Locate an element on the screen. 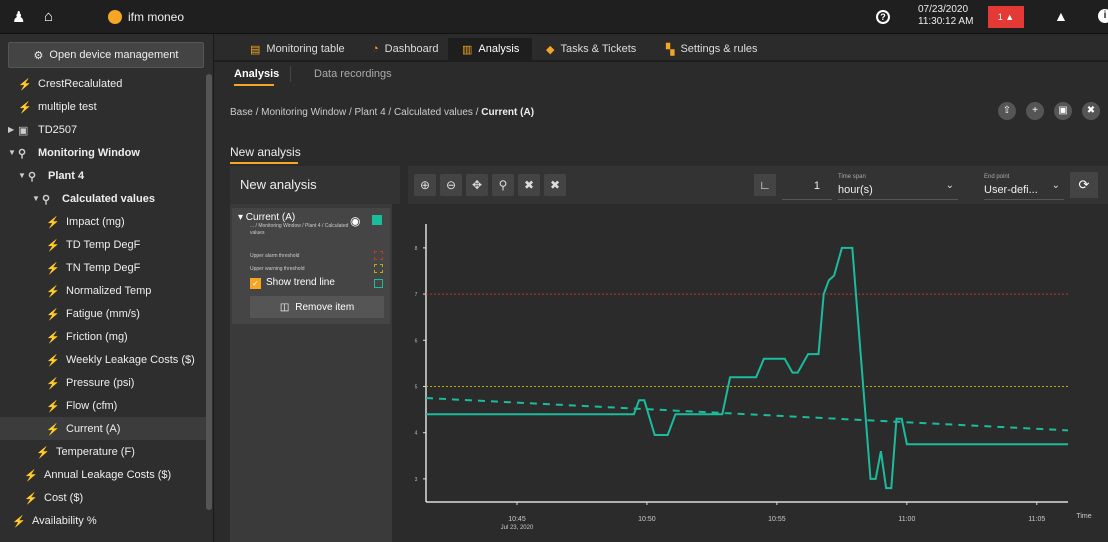  series-name: ▾ Current (A) is located at coordinates (266, 217).